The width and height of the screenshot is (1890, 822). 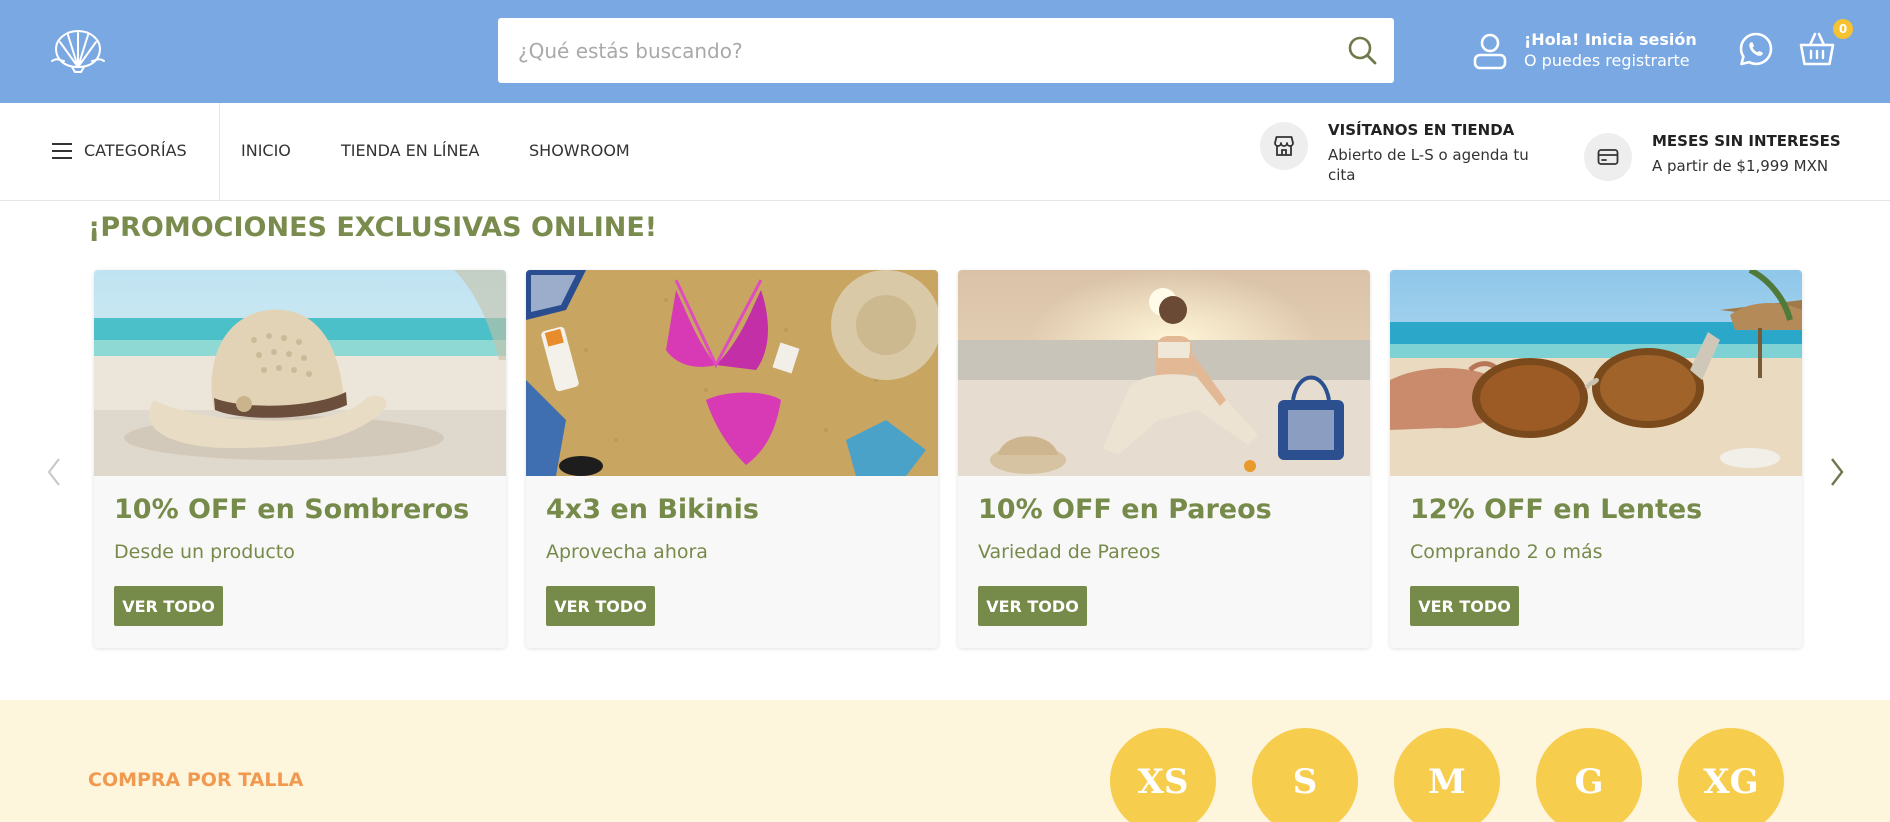 What do you see at coordinates (1596, 373) in the screenshot?
I see `sunglasses-beach-image` at bounding box center [1596, 373].